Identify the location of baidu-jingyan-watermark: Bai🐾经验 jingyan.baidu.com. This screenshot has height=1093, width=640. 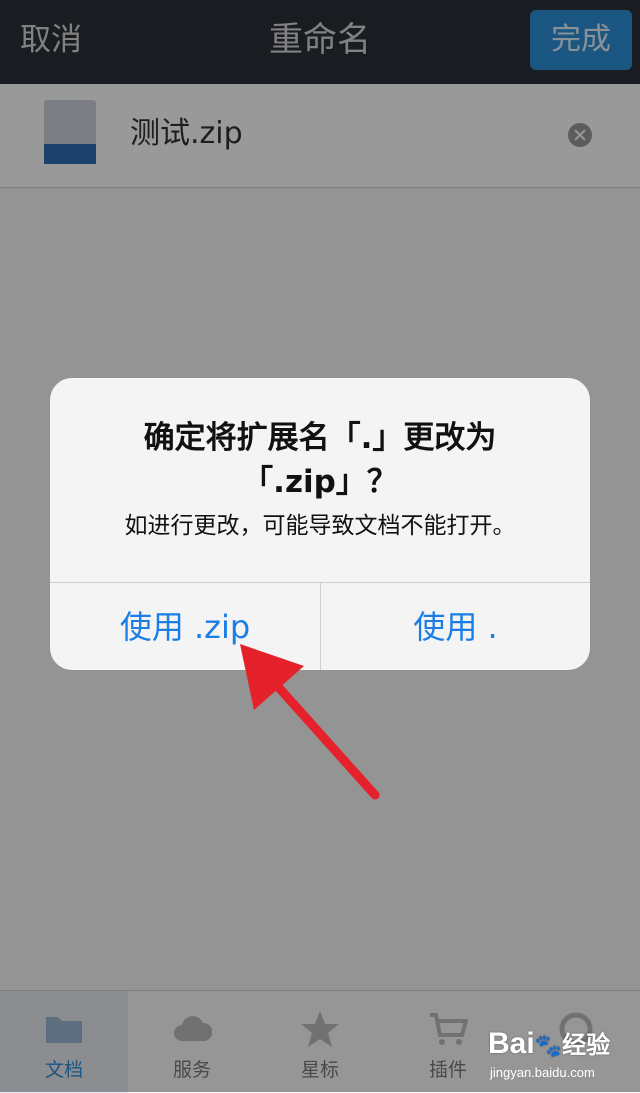
(563, 1053).